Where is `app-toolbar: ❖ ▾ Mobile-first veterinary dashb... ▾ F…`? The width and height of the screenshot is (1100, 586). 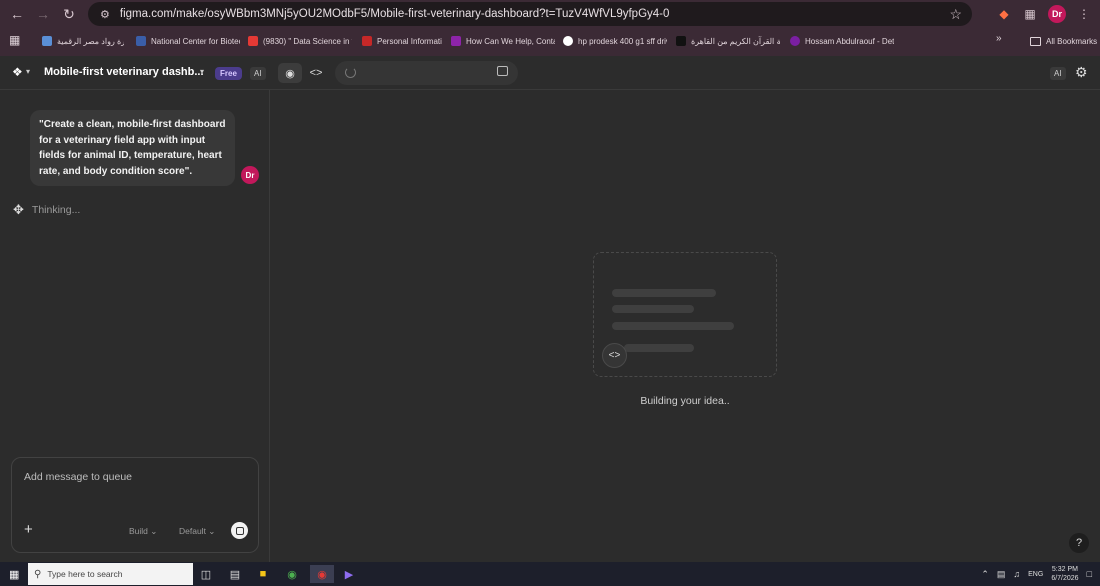
app-toolbar: ❖ ▾ Mobile-first veterinary dashb... ▾ F… is located at coordinates (550, 73).